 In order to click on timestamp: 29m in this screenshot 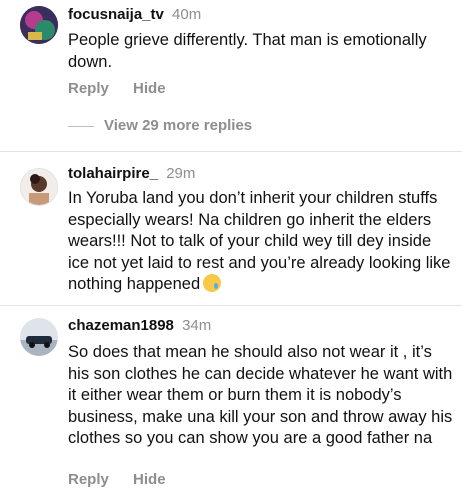, I will do `click(181, 173)`.